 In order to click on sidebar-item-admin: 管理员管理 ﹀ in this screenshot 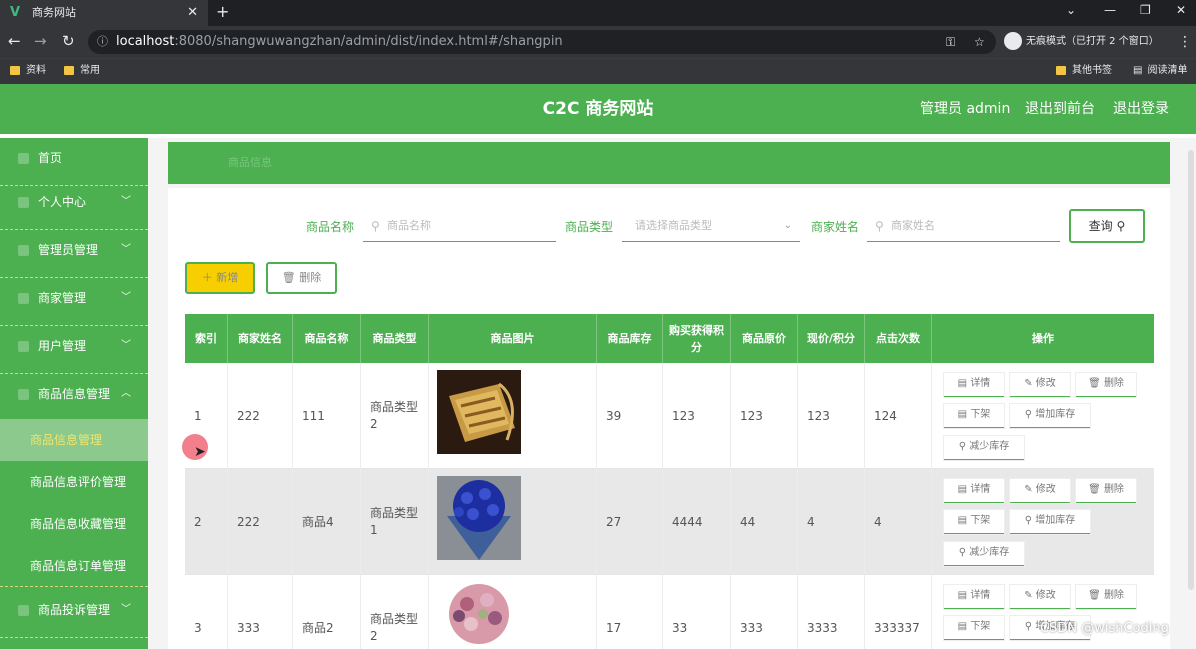, I will do `click(74, 254)`.